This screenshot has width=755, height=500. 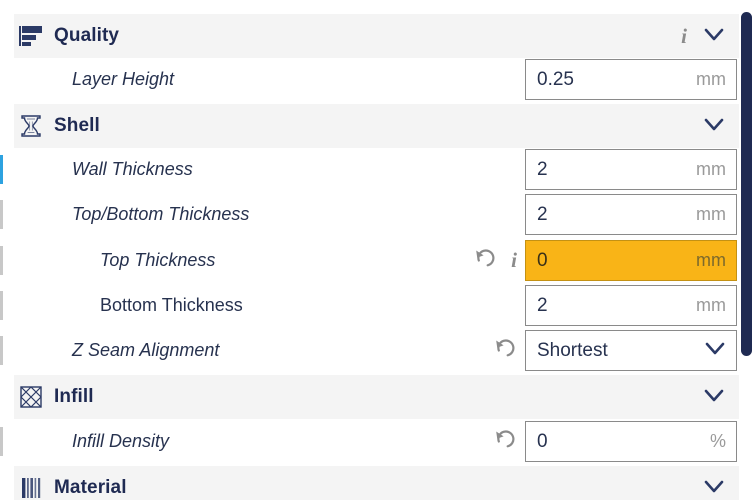 What do you see at coordinates (132, 169) in the screenshot?
I see `setting-label: Wall Thickness` at bounding box center [132, 169].